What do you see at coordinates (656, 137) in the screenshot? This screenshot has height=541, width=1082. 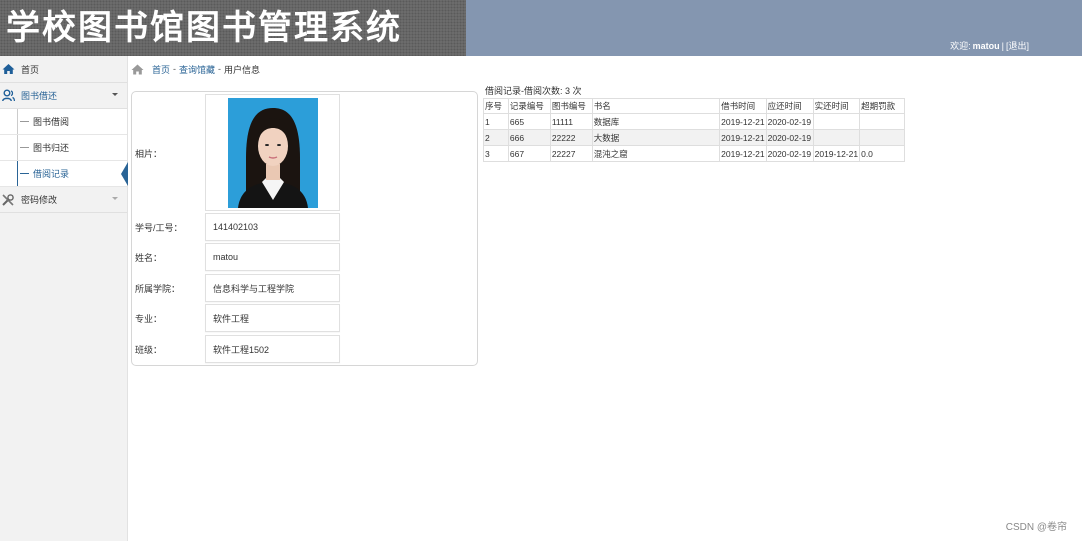 I see `table-cell: 大数据` at bounding box center [656, 137].